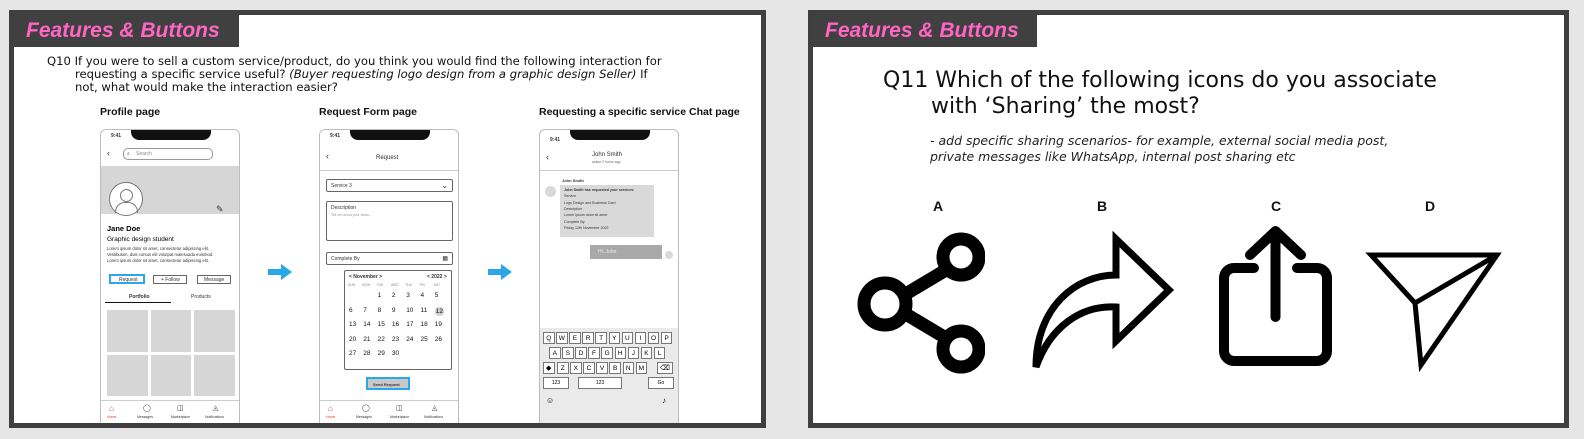 The image size is (1584, 439). I want to click on calendar-day: 19, so click(438, 324).